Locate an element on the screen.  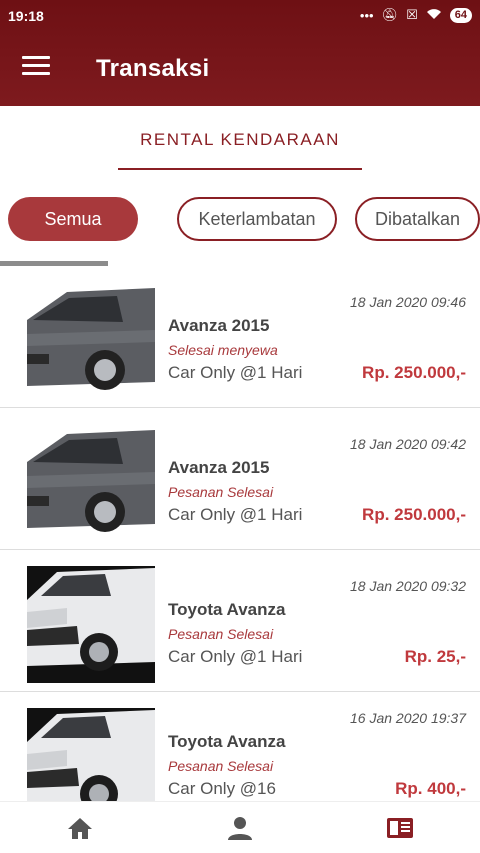
transaction-date: 18 Jan 2020 09:32 is located at coordinates (408, 586).